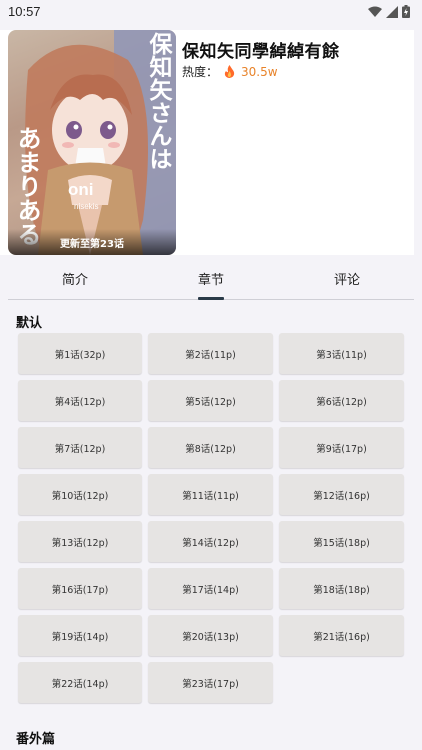 Image resolution: width=422 pixels, height=750 pixels. I want to click on update-status: 更新至第23话, so click(92, 244).